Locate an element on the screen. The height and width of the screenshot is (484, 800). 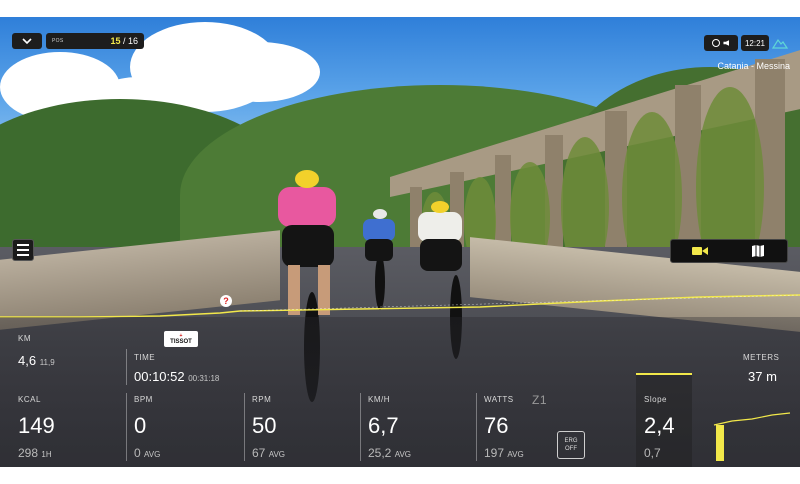
position-current: 15 is located at coordinates (115, 41).